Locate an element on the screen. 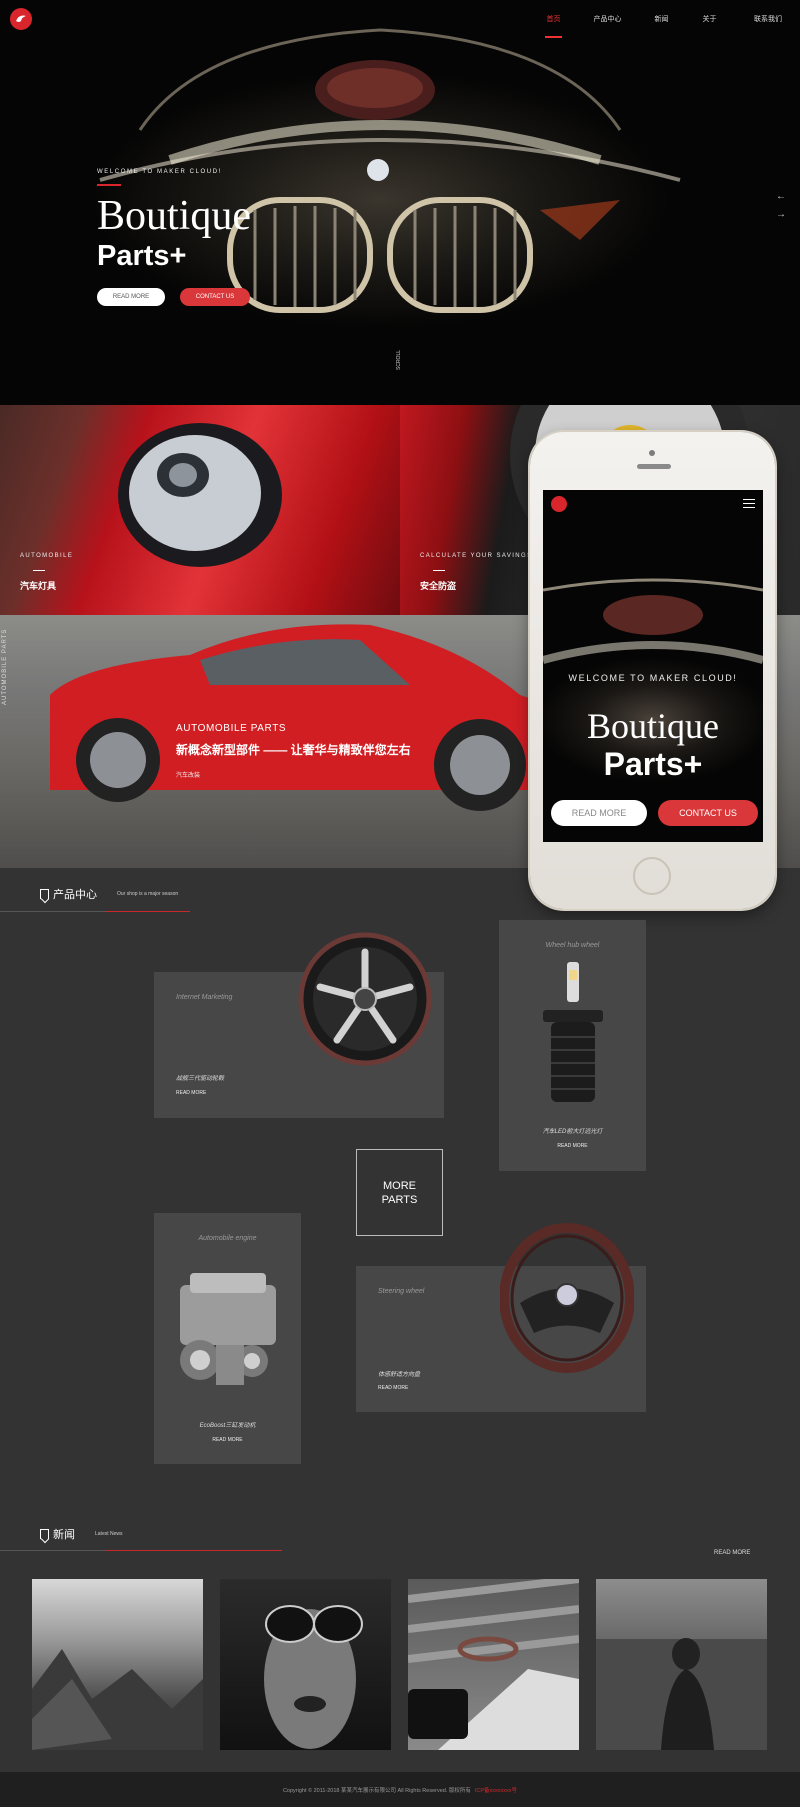 This screenshot has width=800, height=1807. hero-title: Boutique is located at coordinates (174, 216).